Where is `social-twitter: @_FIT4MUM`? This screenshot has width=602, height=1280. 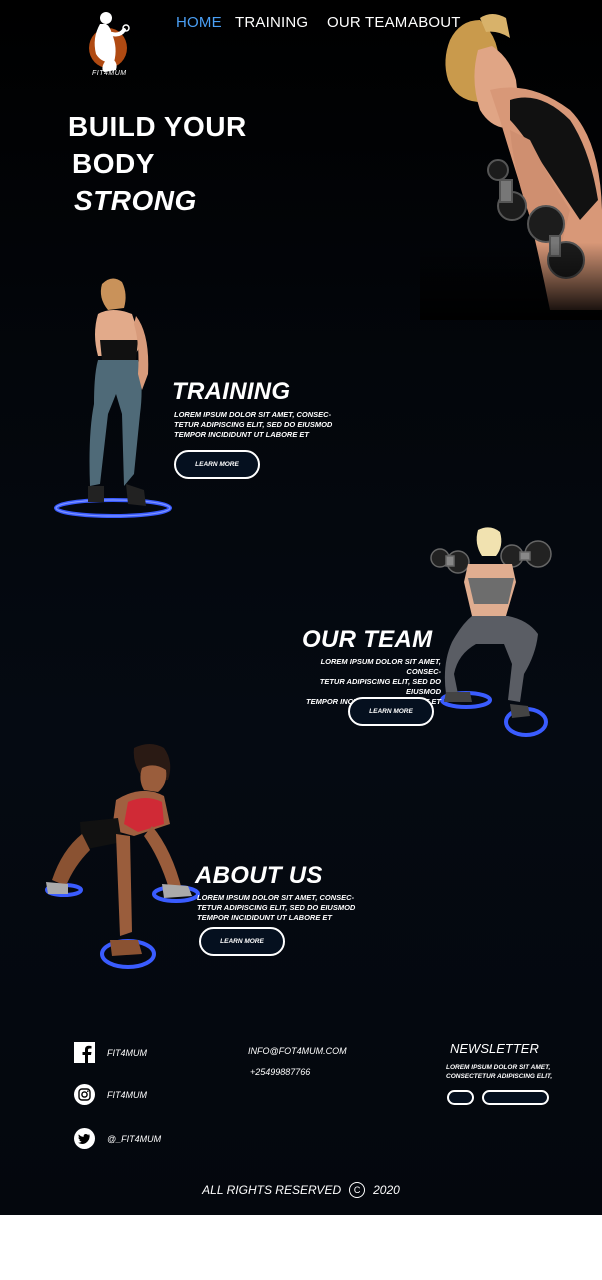
social-twitter: @_FIT4MUM is located at coordinates (149, 1139).